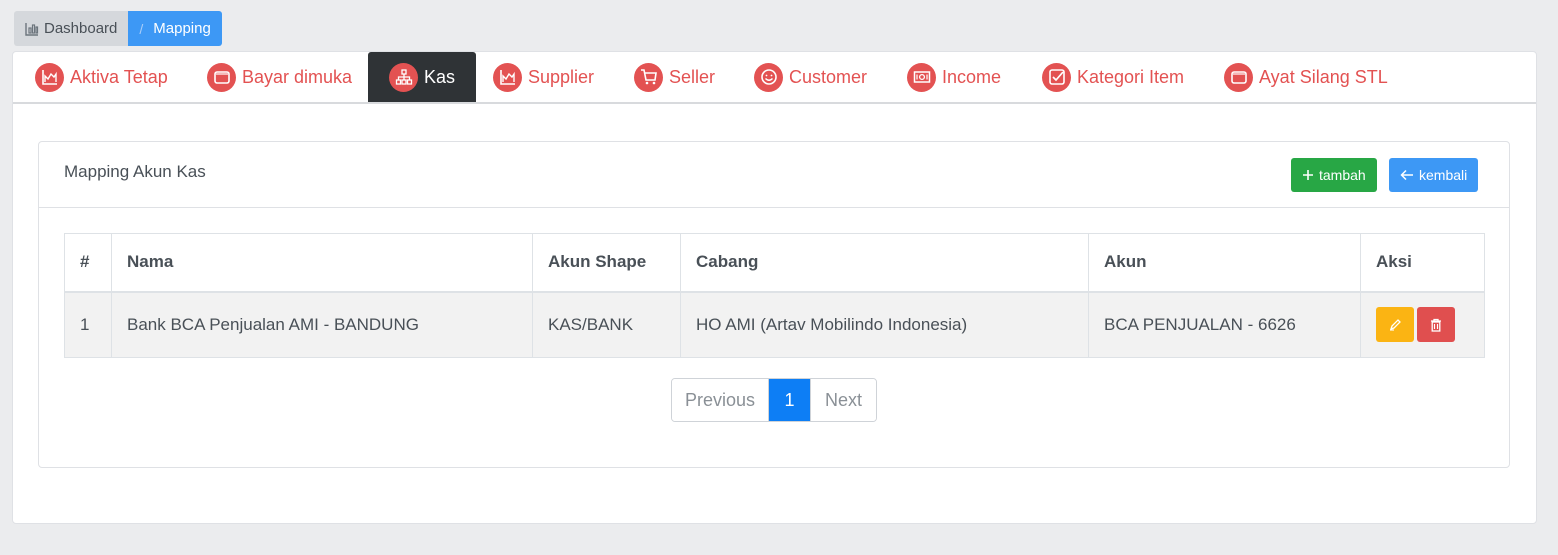  I want to click on panel-header: Mapping Akun Kas tambah kembali, so click(774, 175).